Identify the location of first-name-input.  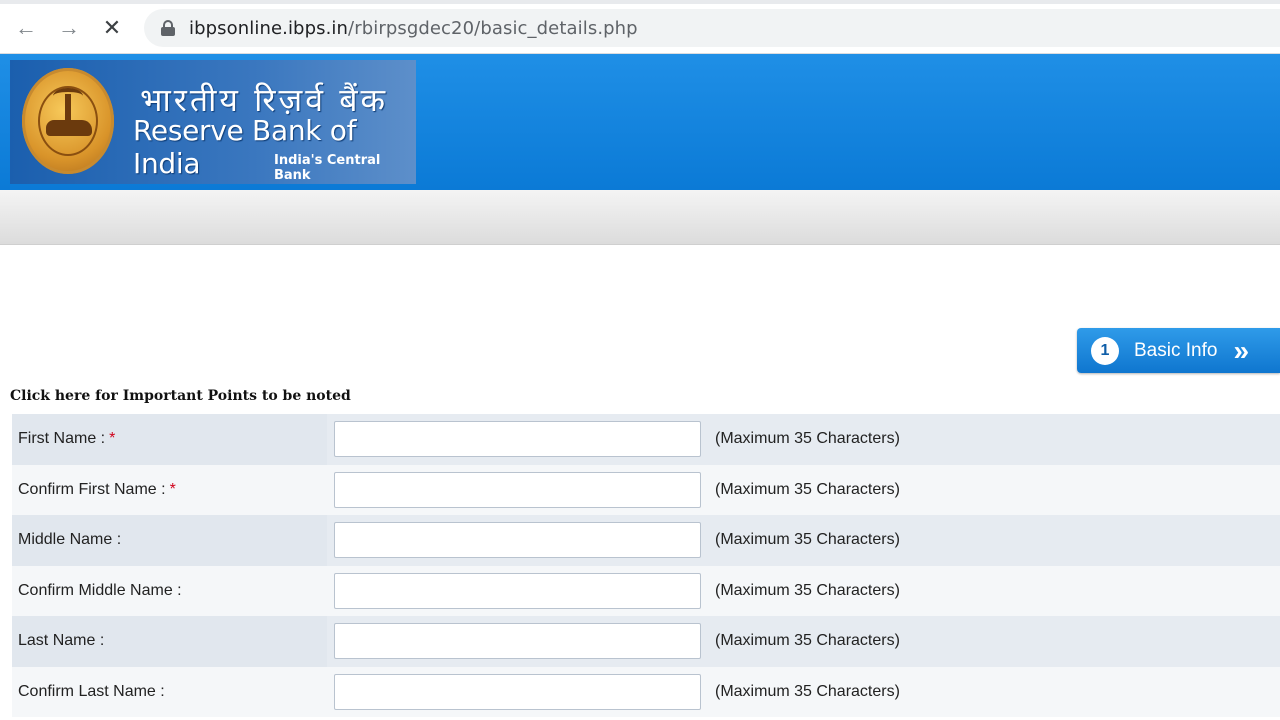
(517, 439).